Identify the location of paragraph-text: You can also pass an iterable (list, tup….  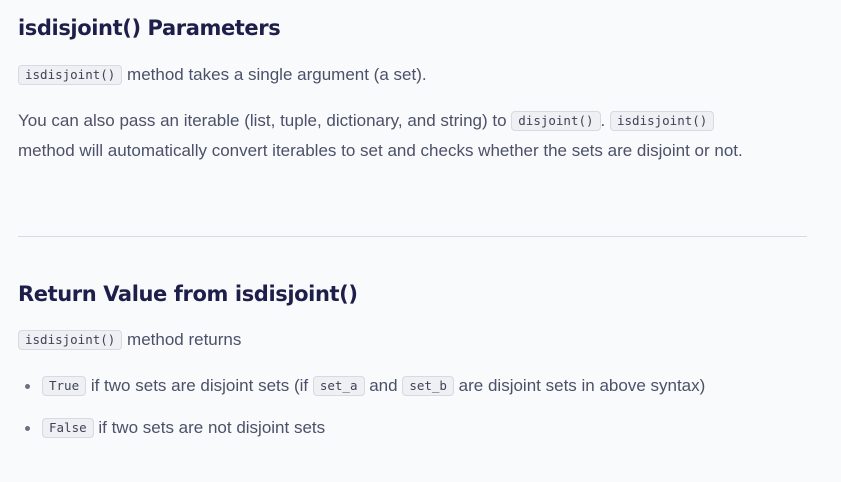
(265, 120).